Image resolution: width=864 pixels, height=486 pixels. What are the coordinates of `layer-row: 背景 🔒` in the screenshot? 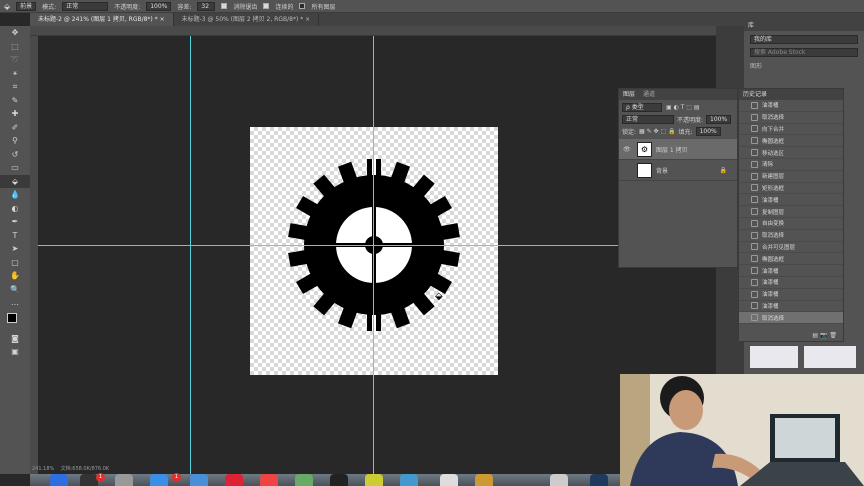 It's located at (678, 170).